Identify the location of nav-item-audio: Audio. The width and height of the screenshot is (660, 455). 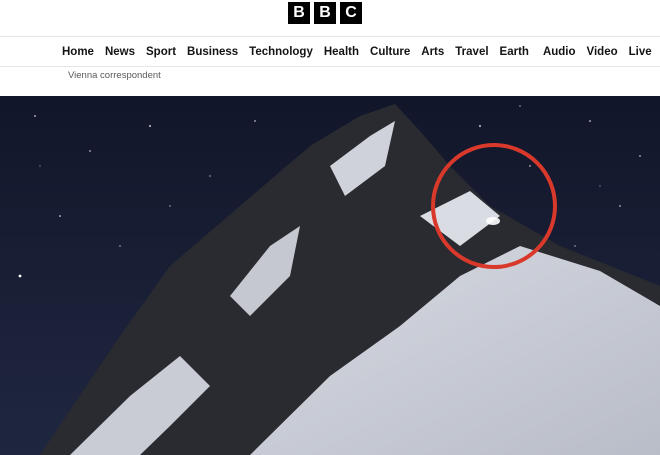
(559, 52).